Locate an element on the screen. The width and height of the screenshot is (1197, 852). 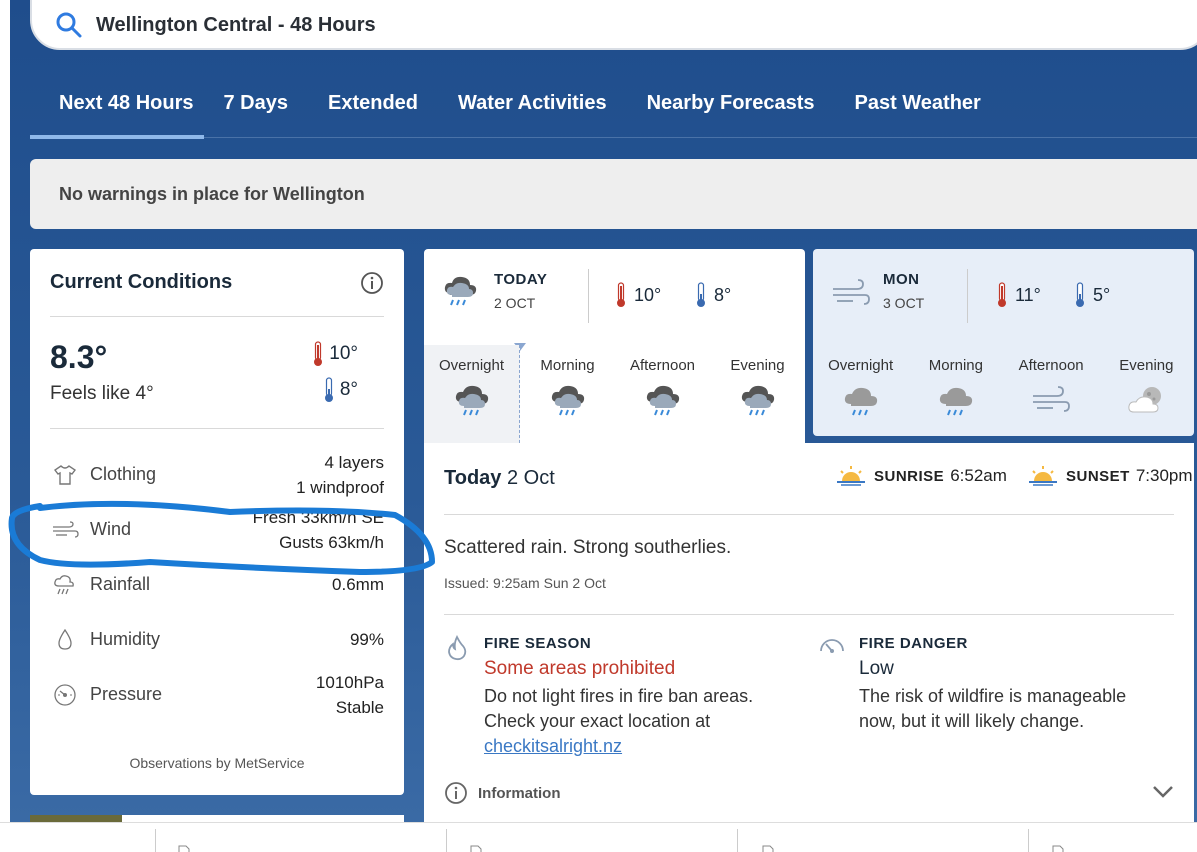
rainfall-label: Rainfall is located at coordinates (120, 584).